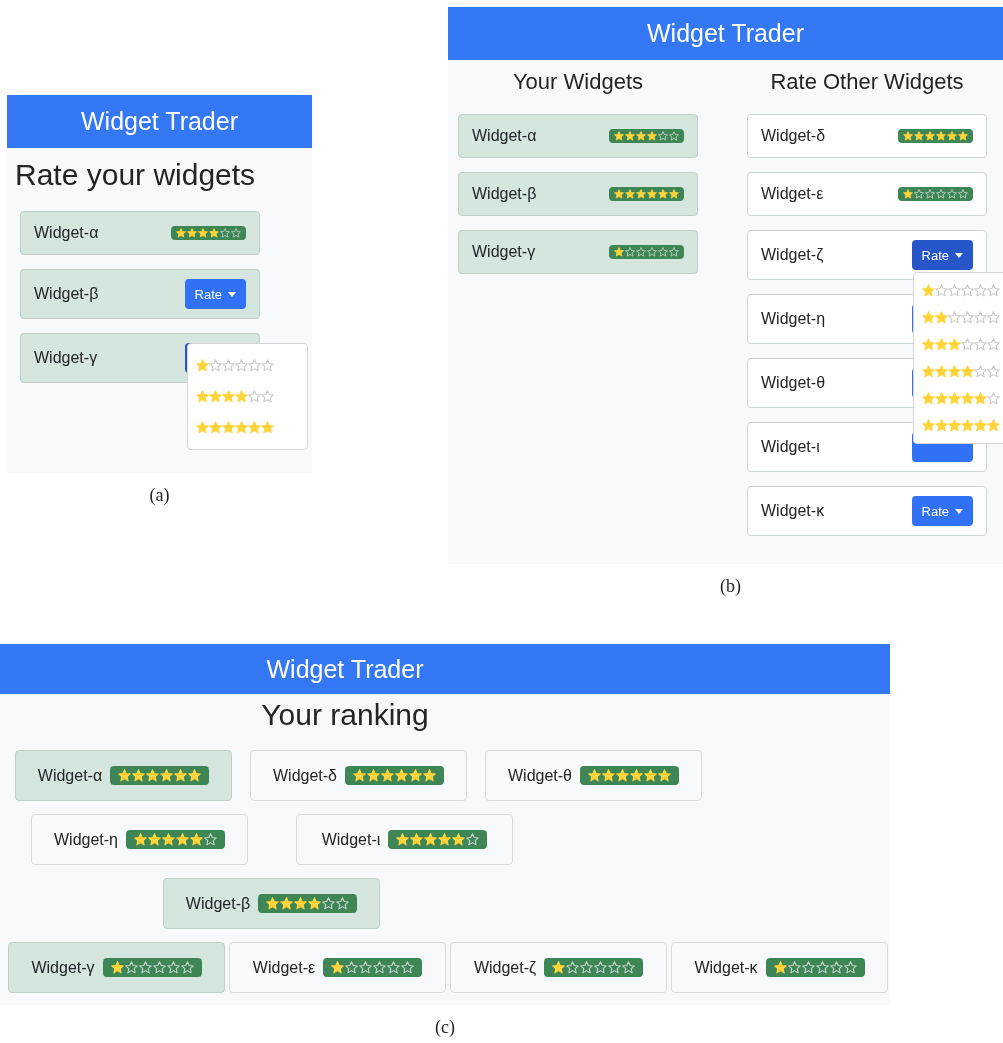  I want to click on column-heading: Your Widgets, so click(577, 82).